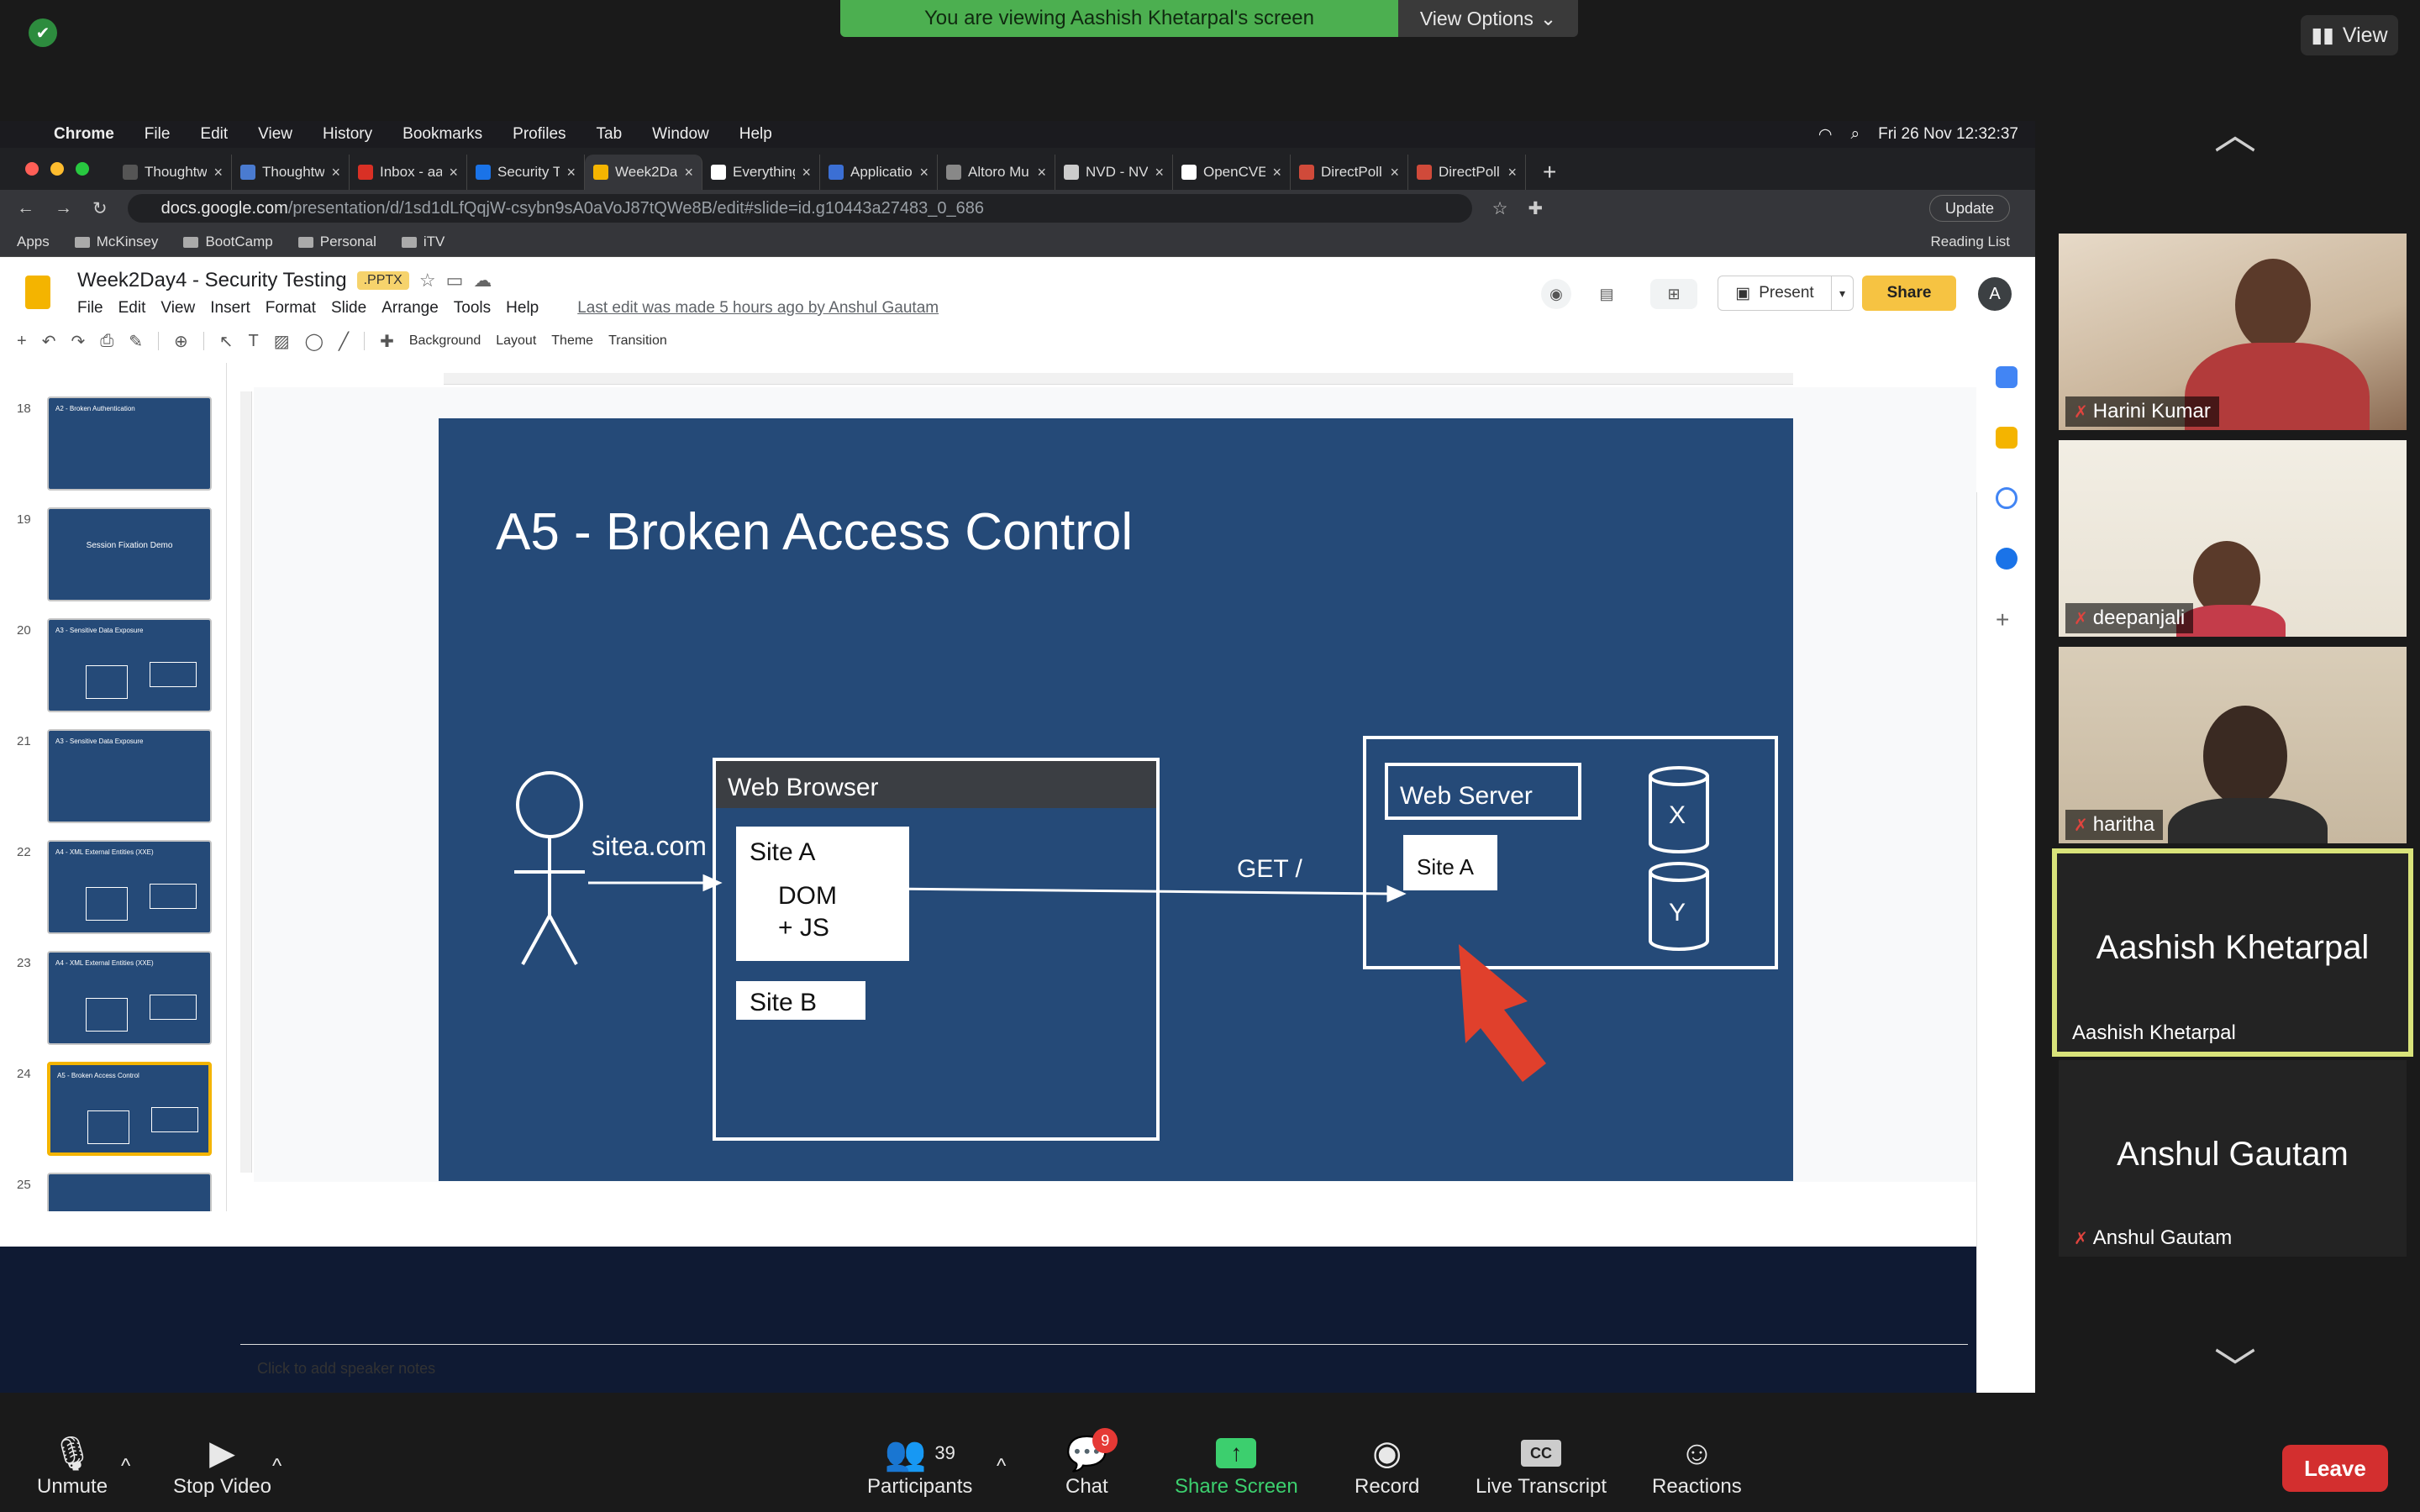 Image resolution: width=2420 pixels, height=1512 pixels. I want to click on browser-tab: Altoro Mu ×, so click(996, 172).